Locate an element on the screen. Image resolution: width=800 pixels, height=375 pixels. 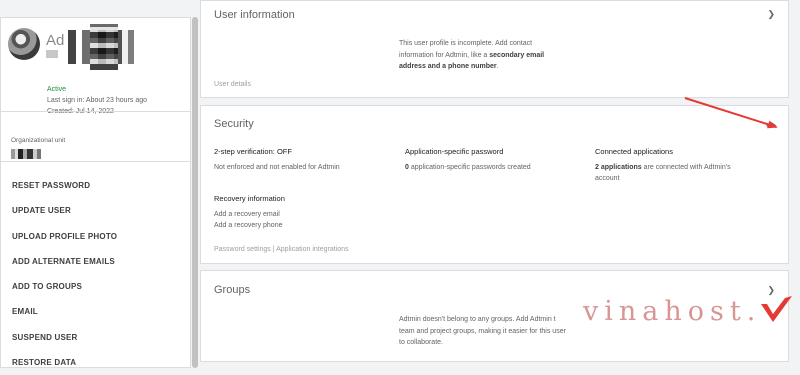
watermark-text: vinahost. is located at coordinates (672, 311).